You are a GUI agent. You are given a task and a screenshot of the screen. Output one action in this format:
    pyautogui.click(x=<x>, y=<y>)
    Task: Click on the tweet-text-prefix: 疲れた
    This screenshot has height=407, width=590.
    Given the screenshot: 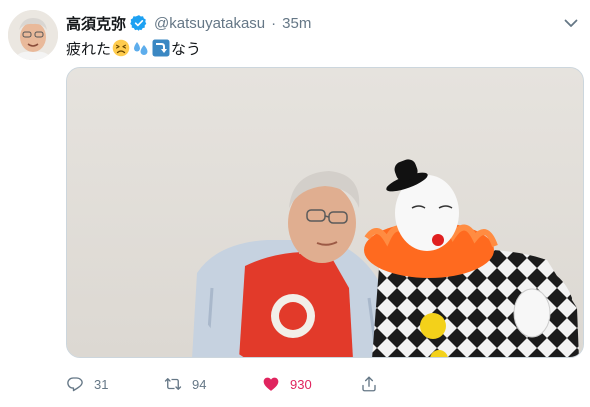 What is the action you would take?
    pyautogui.click(x=89, y=48)
    